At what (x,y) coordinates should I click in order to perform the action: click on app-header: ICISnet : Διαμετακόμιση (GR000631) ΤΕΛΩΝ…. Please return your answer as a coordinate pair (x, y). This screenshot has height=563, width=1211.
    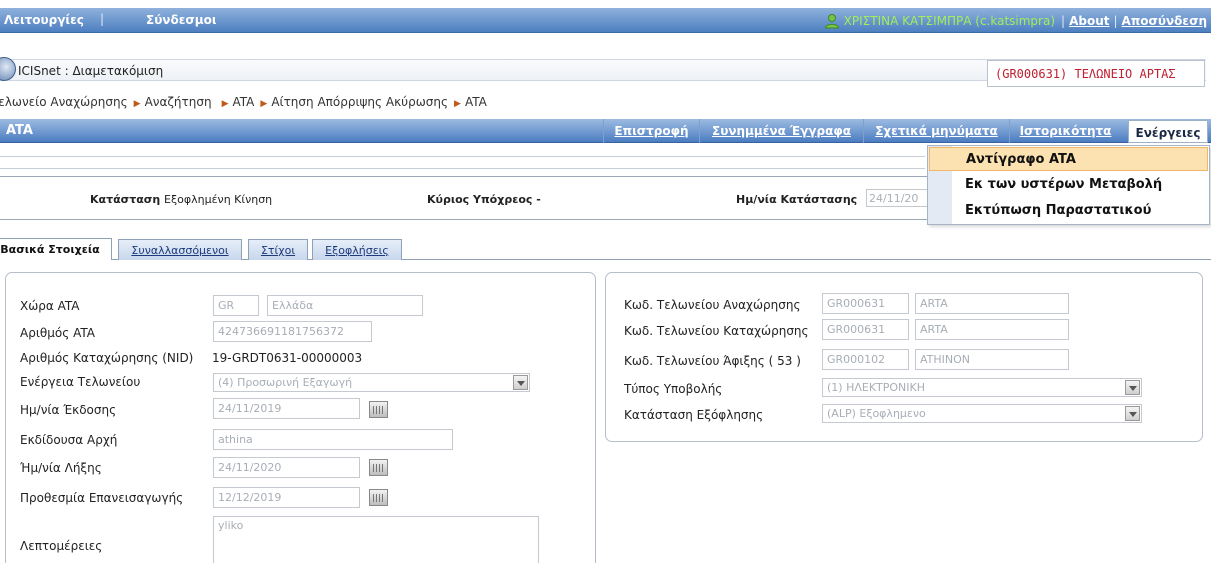
    Looking at the image, I should click on (605, 65).